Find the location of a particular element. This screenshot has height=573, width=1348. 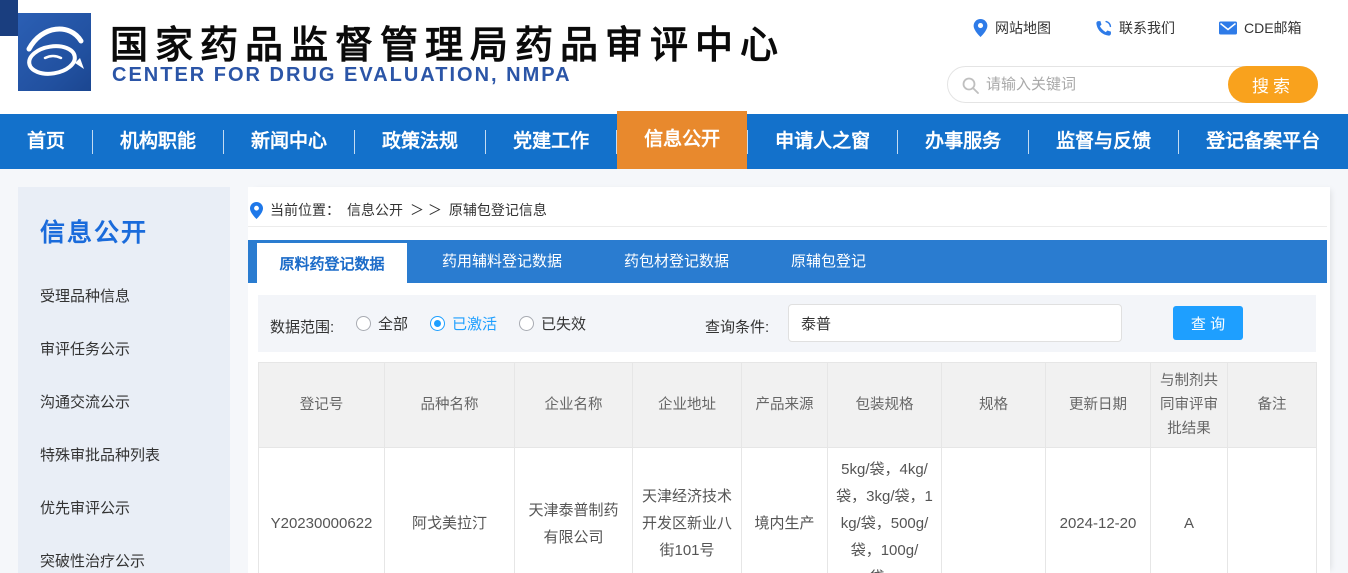

table-cell-r1c3: 天津泰普制药有限公司 is located at coordinates (573, 510).